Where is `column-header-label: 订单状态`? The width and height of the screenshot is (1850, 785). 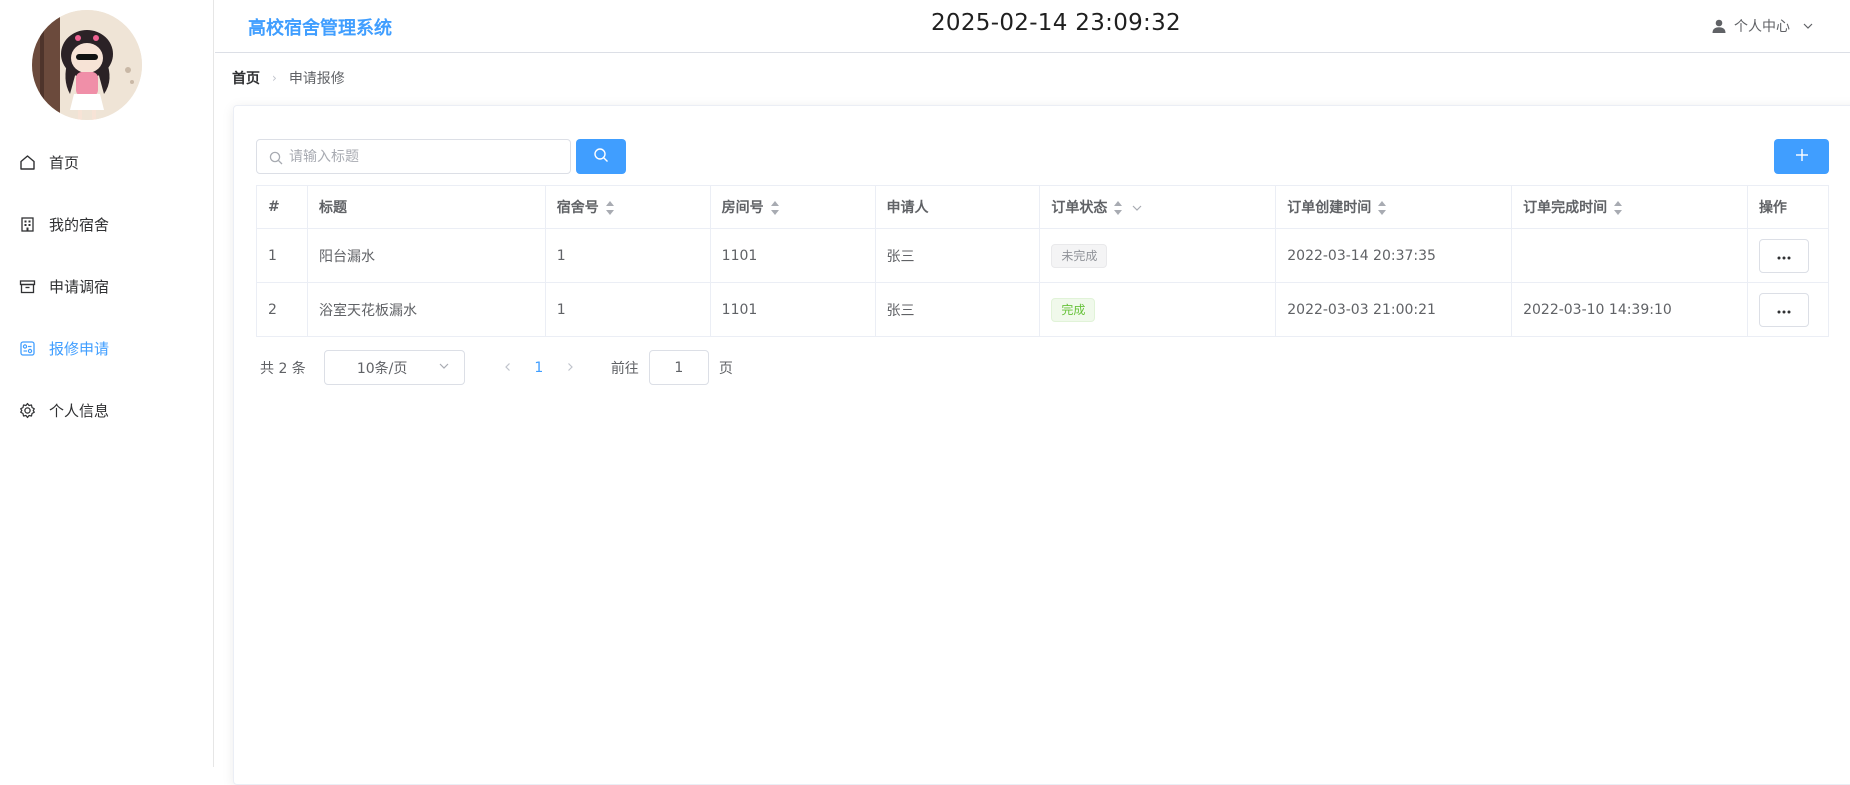
column-header-label: 订单状态 is located at coordinates (1079, 208).